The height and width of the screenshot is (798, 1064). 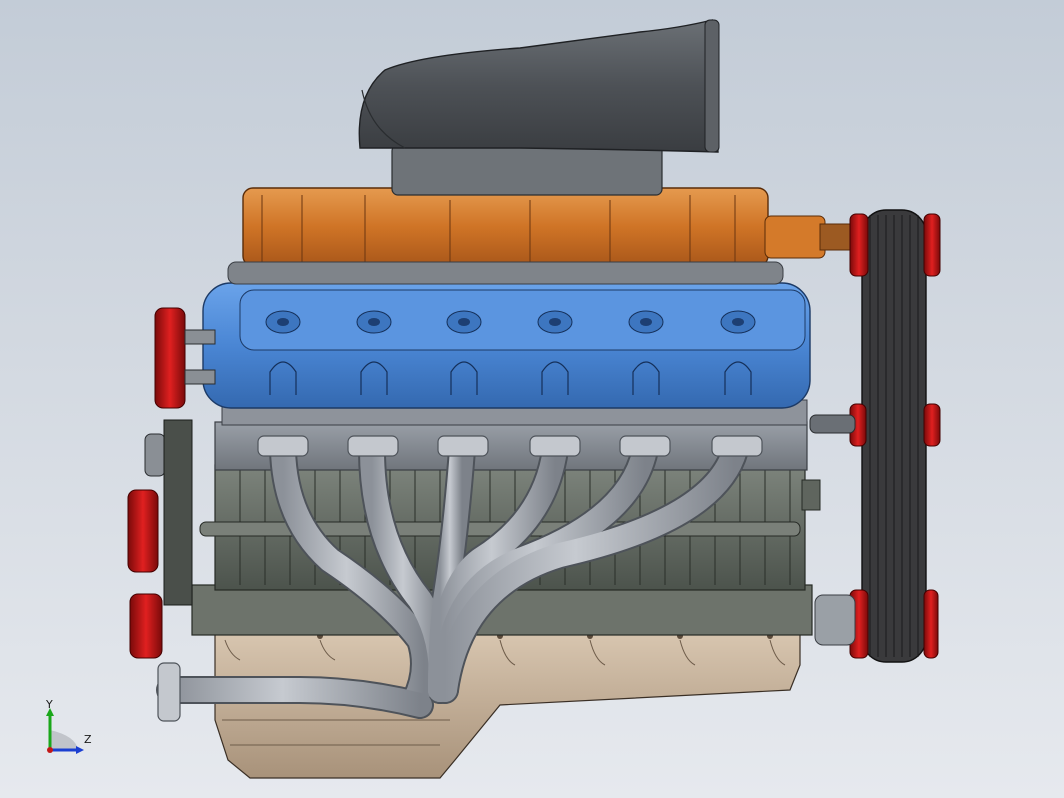 I want to click on triad-y-label: Y, so click(x=49, y=704).